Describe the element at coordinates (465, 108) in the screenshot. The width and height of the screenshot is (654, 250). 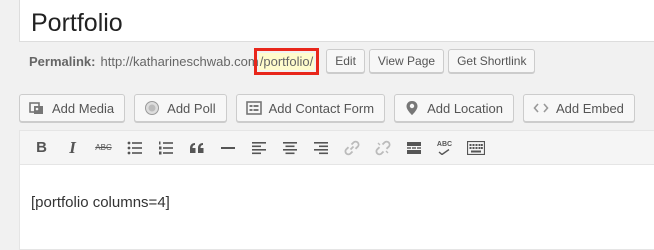
I see `add-location-label: Add Location` at that location.